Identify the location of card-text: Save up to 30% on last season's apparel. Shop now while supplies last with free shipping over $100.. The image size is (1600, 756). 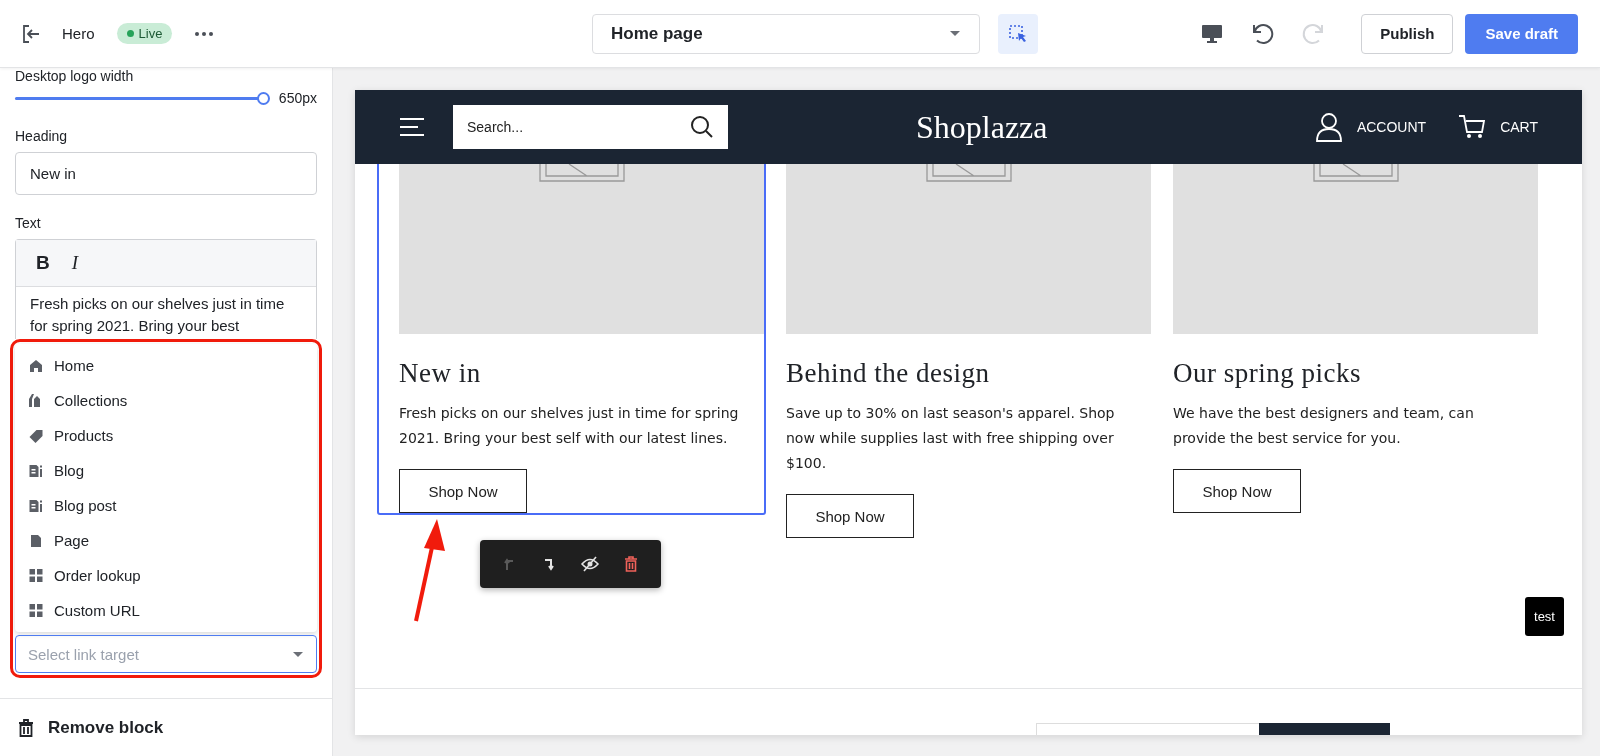
(951, 438).